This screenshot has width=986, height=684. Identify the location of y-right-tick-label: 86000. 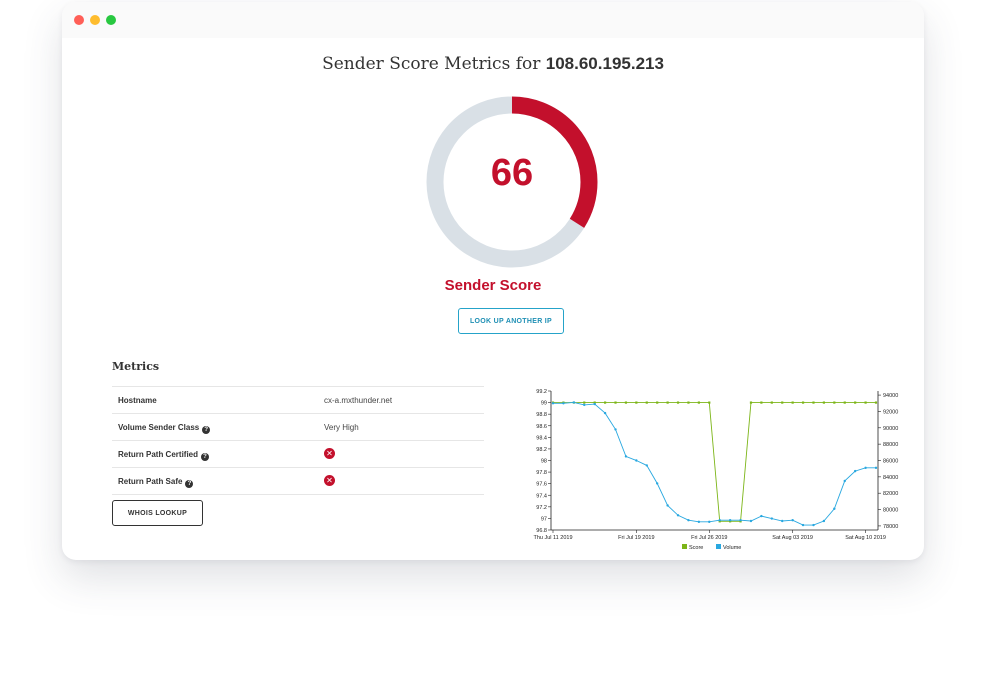
(890, 462).